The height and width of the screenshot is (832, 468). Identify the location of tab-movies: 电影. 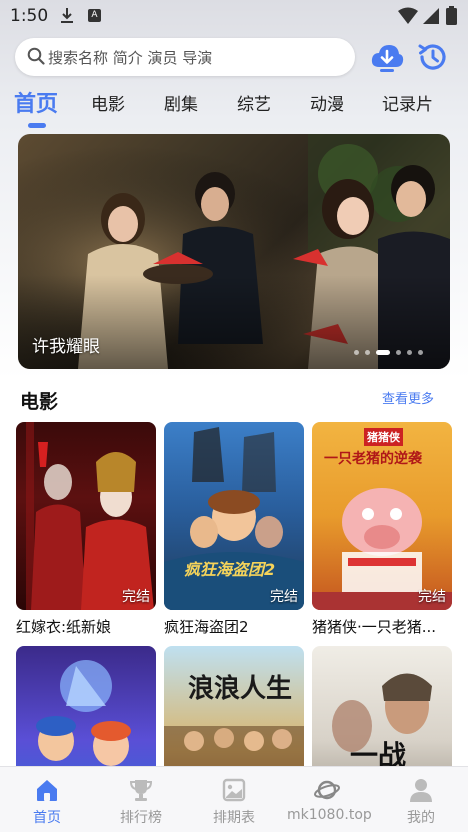
(108, 102).